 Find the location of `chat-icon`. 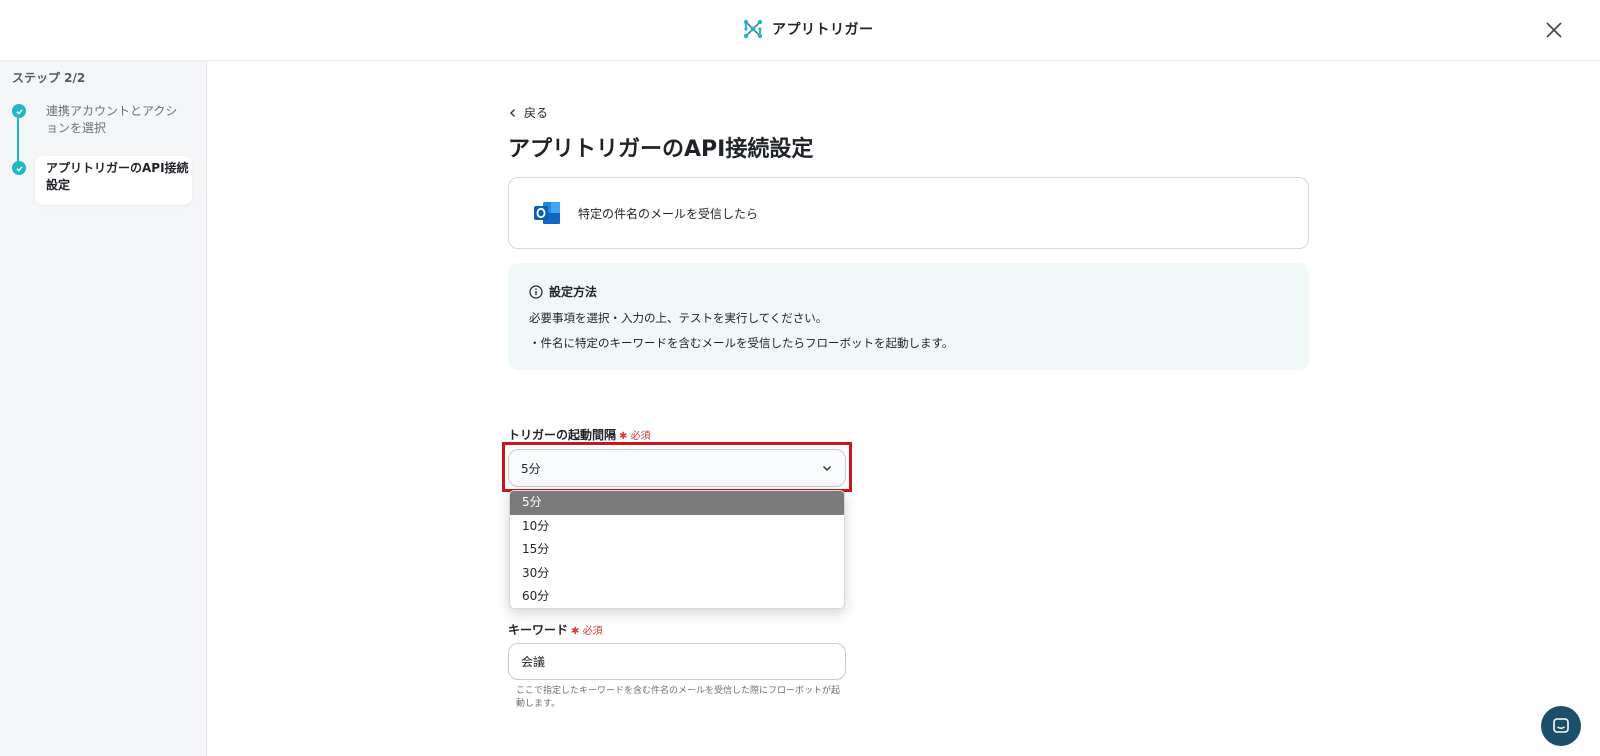

chat-icon is located at coordinates (1561, 725).